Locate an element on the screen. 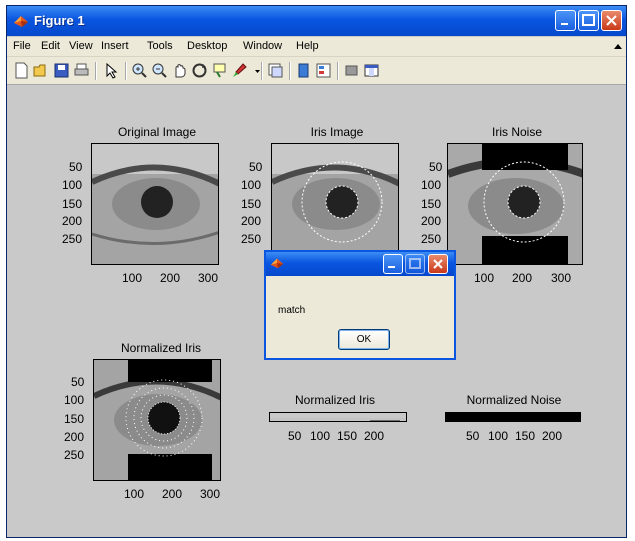  normalized-iris-overlay-image is located at coordinates (157, 420).